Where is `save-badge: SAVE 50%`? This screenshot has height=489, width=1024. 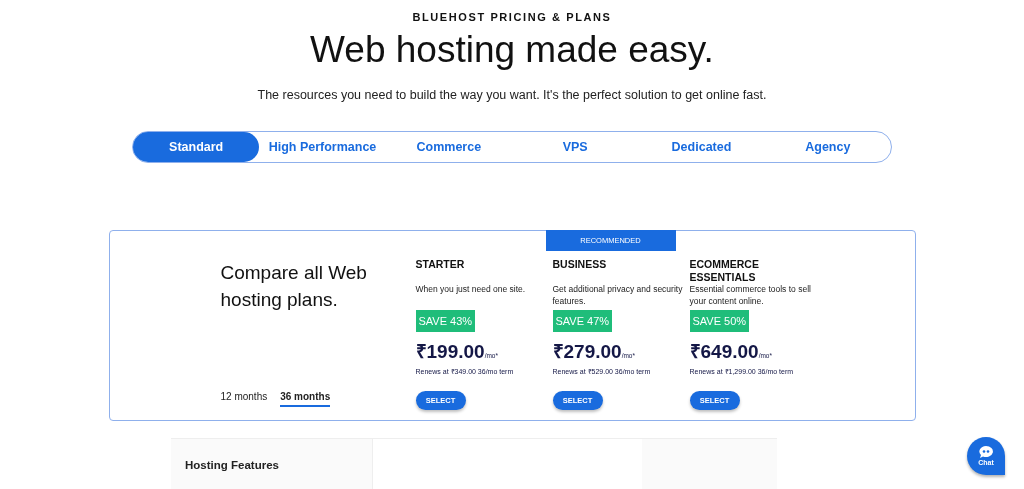 save-badge: SAVE 50% is located at coordinates (719, 321).